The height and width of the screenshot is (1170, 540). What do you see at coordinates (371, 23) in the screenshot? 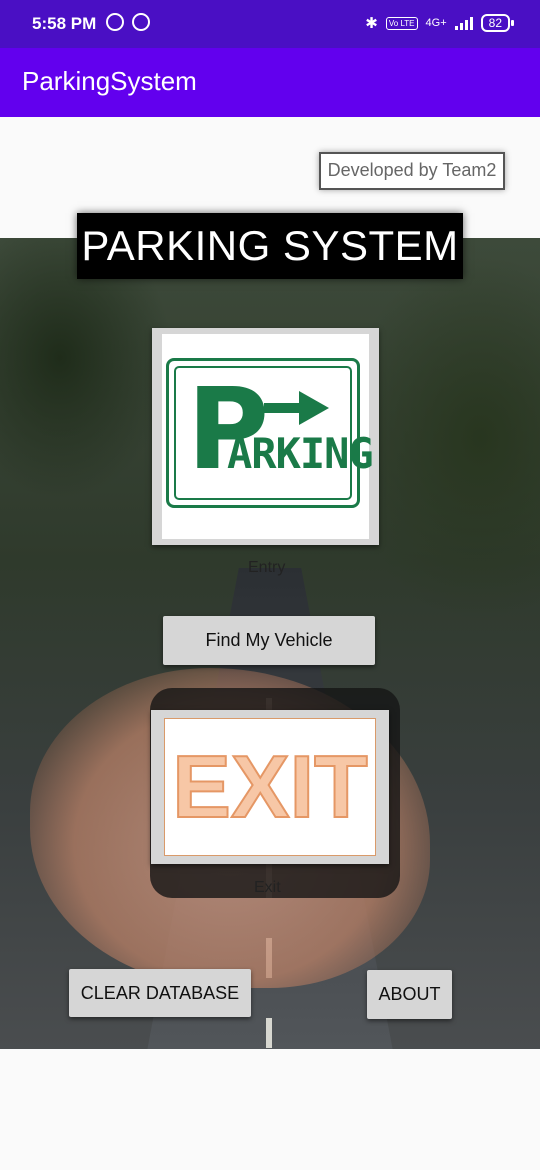
I see `bluetooth-icon: ✱` at bounding box center [371, 23].